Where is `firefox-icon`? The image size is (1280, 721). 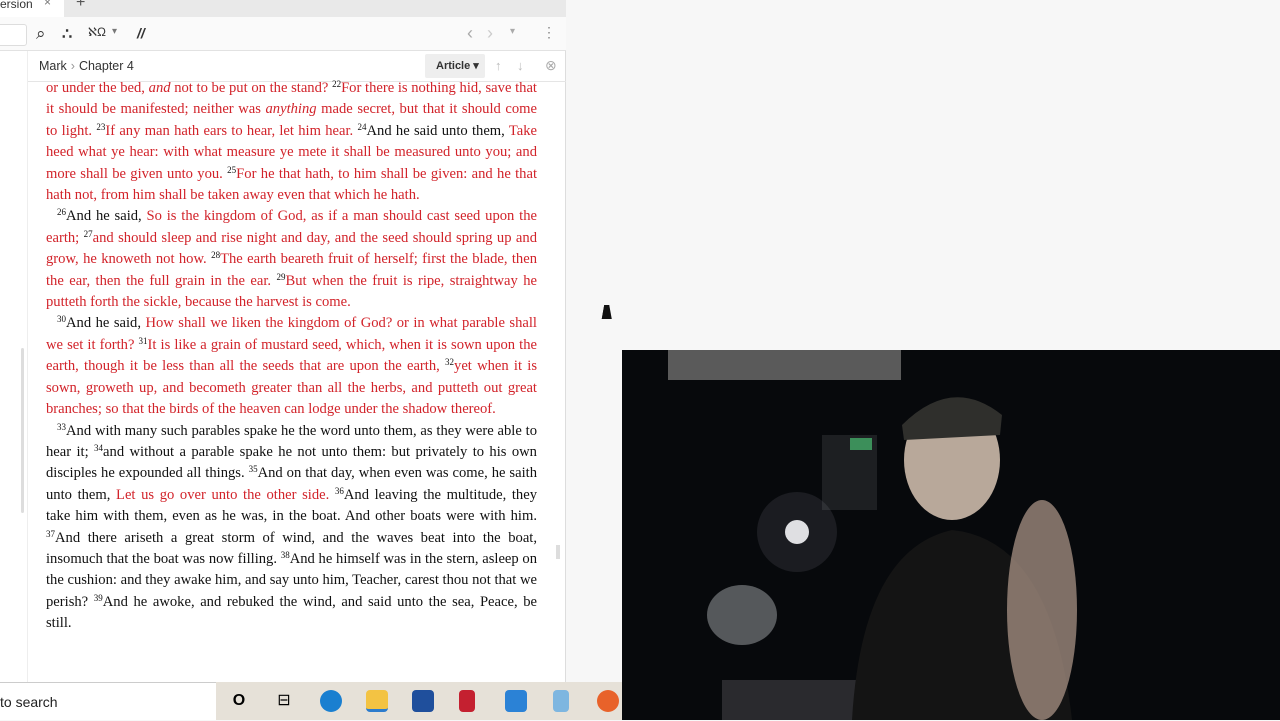 firefox-icon is located at coordinates (608, 701).